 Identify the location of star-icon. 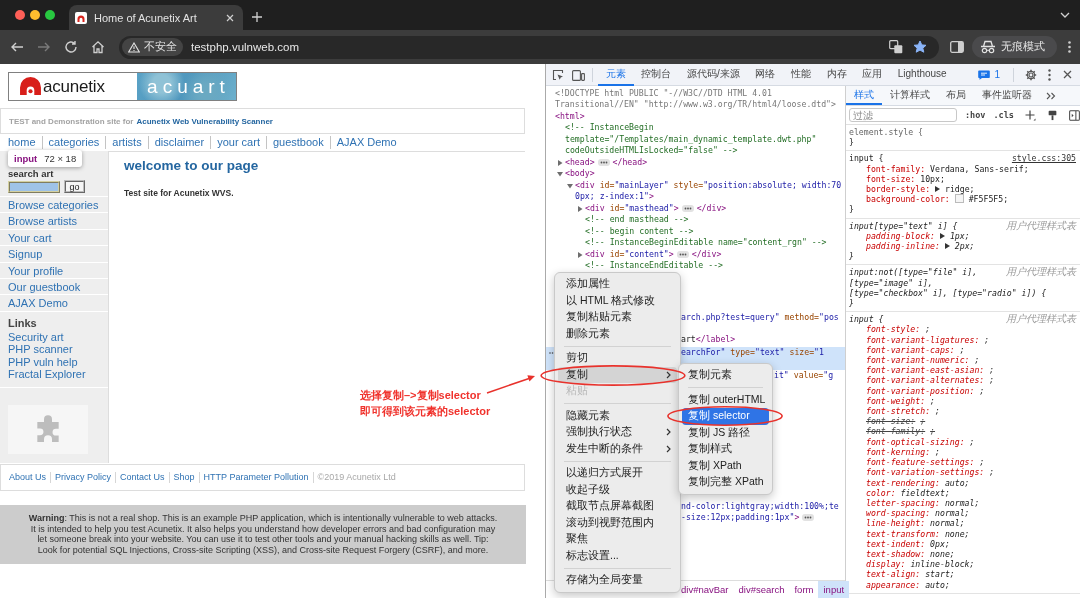
(920, 47).